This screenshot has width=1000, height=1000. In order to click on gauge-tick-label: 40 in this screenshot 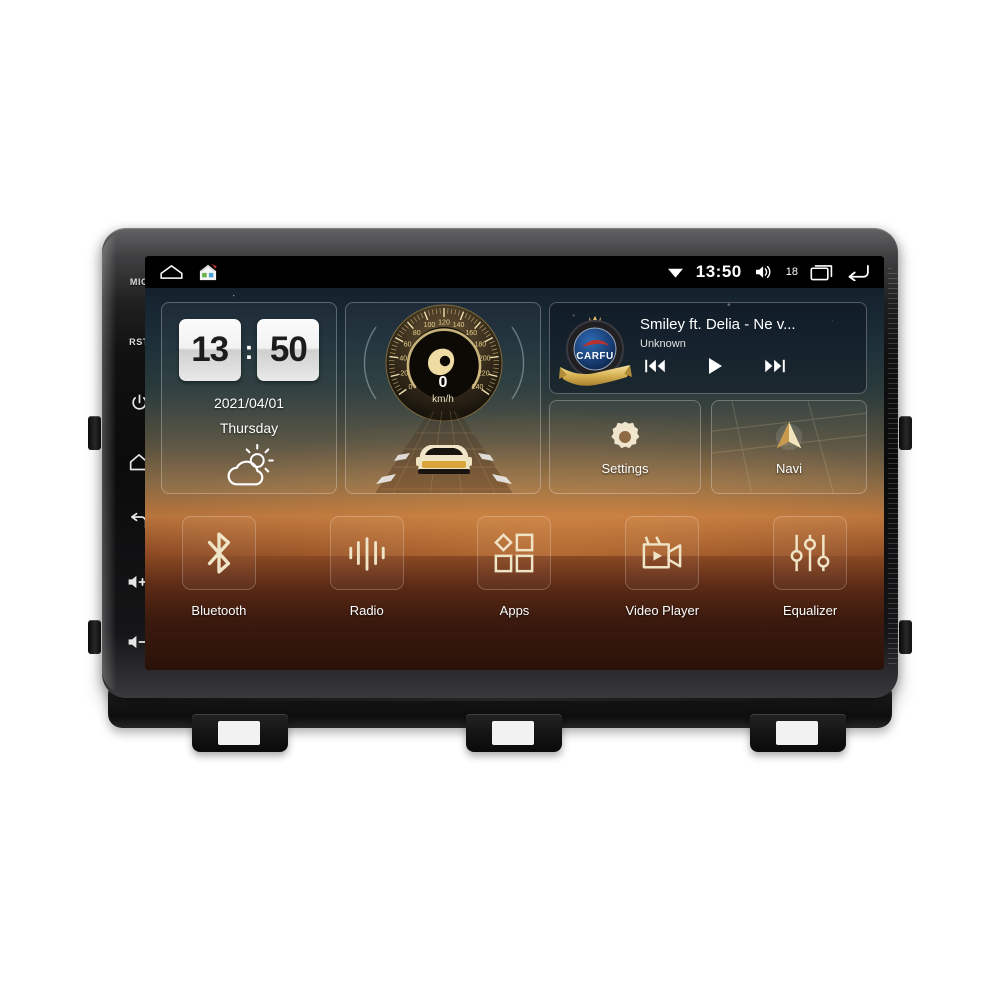, I will do `click(403, 359)`.